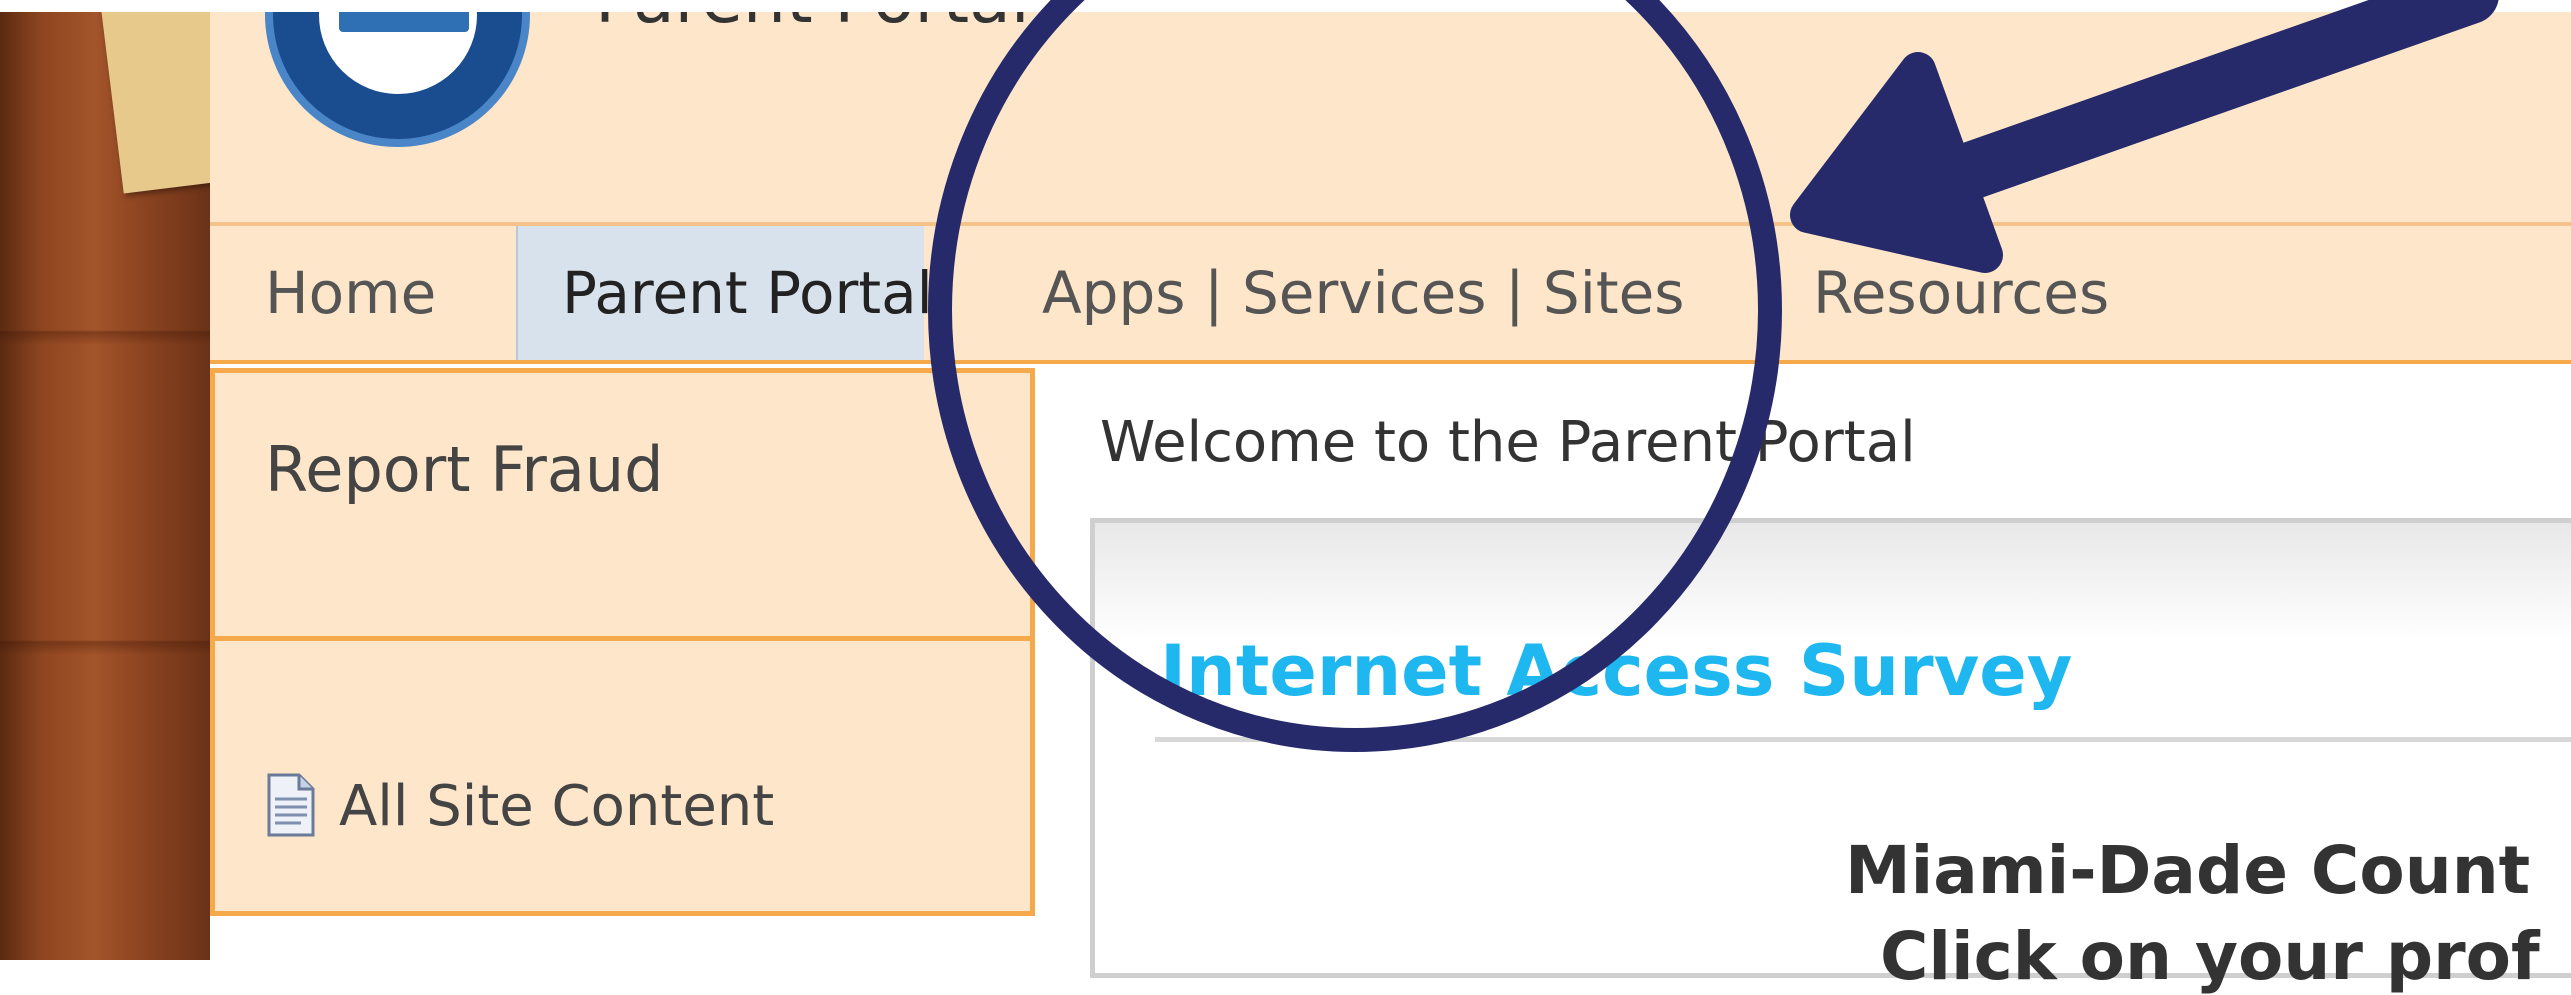  What do you see at coordinates (557, 806) in the screenshot?
I see `all-site-content-label: All Site Content` at bounding box center [557, 806].